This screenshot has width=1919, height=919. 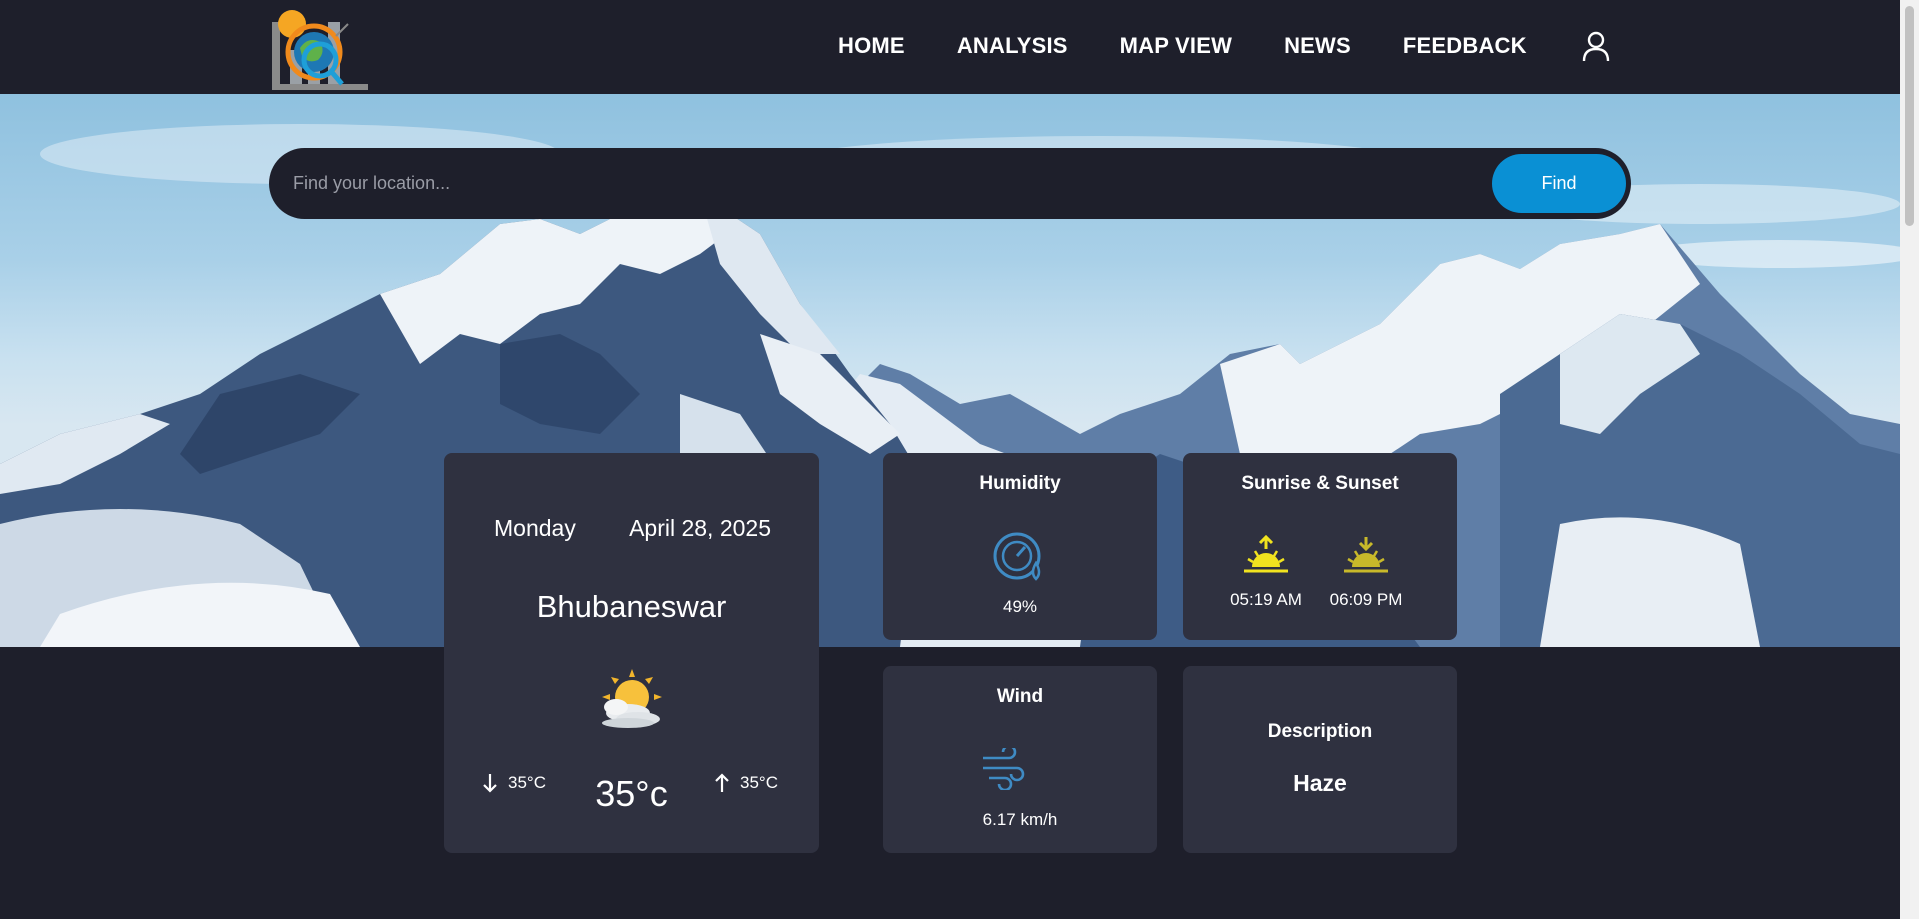 I want to click on nav-home: HOME, so click(x=871, y=46).